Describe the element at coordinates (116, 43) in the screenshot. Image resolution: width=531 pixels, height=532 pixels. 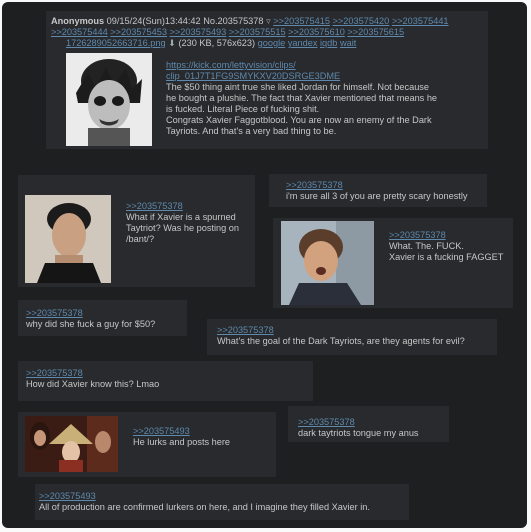
I see `file-name-link: 1726289052663716.png` at that location.